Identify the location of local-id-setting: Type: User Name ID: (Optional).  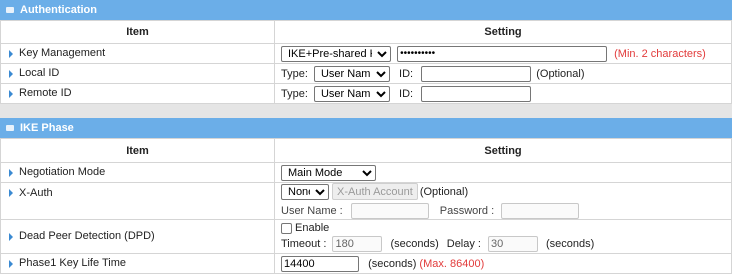
(503, 73).